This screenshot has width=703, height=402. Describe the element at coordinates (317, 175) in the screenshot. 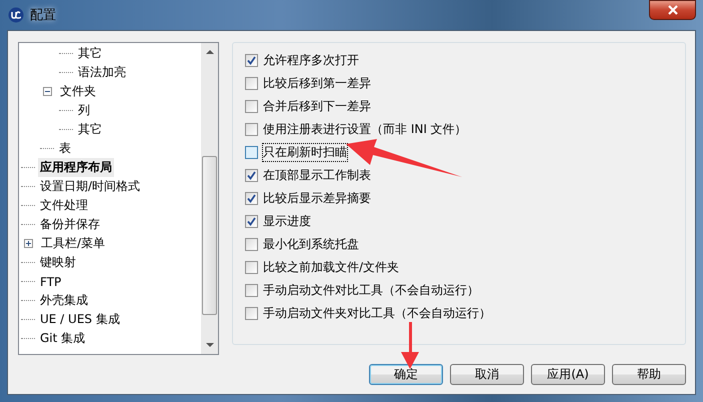

I see `option-label: 在顶部显示工作制表` at that location.